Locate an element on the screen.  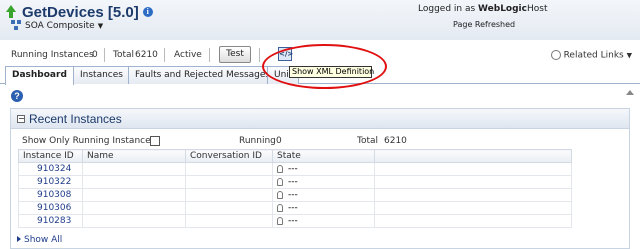
instance-id-link: 910306 is located at coordinates (50, 208).